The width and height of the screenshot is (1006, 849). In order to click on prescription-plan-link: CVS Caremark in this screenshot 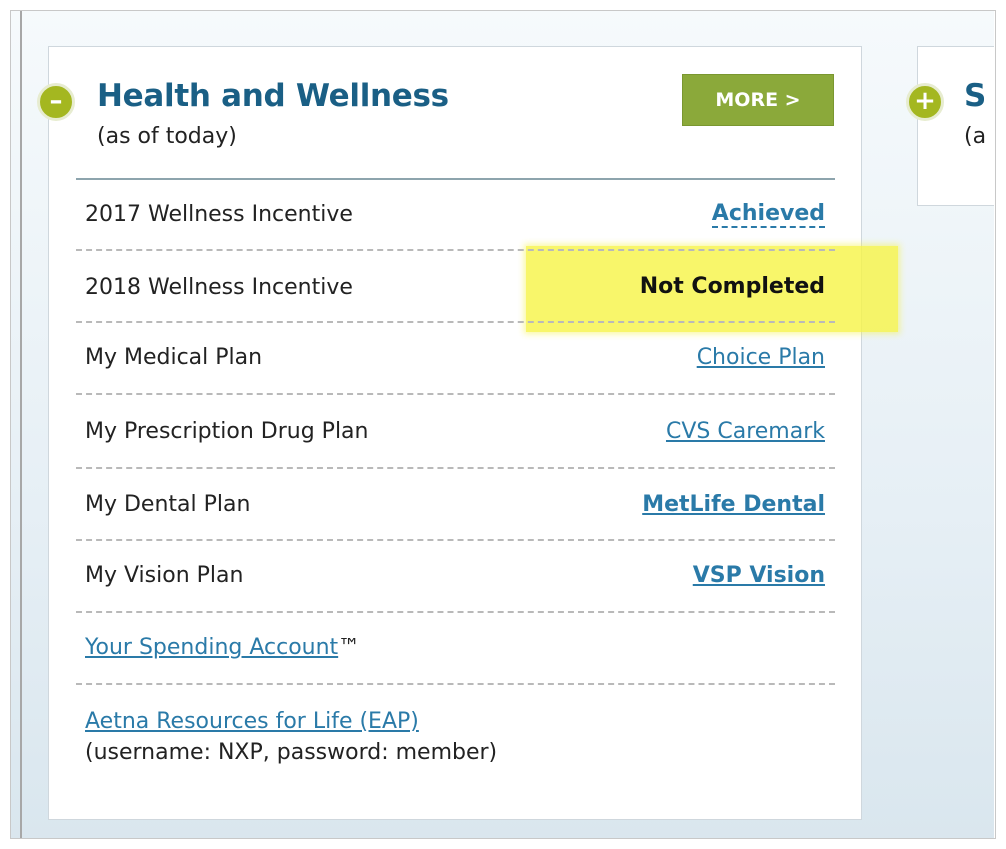, I will do `click(745, 431)`.